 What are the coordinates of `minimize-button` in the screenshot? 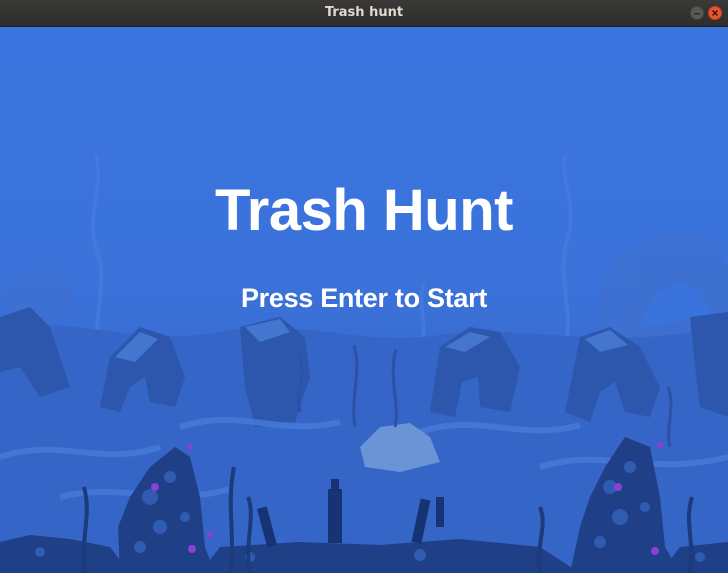 It's located at (697, 13).